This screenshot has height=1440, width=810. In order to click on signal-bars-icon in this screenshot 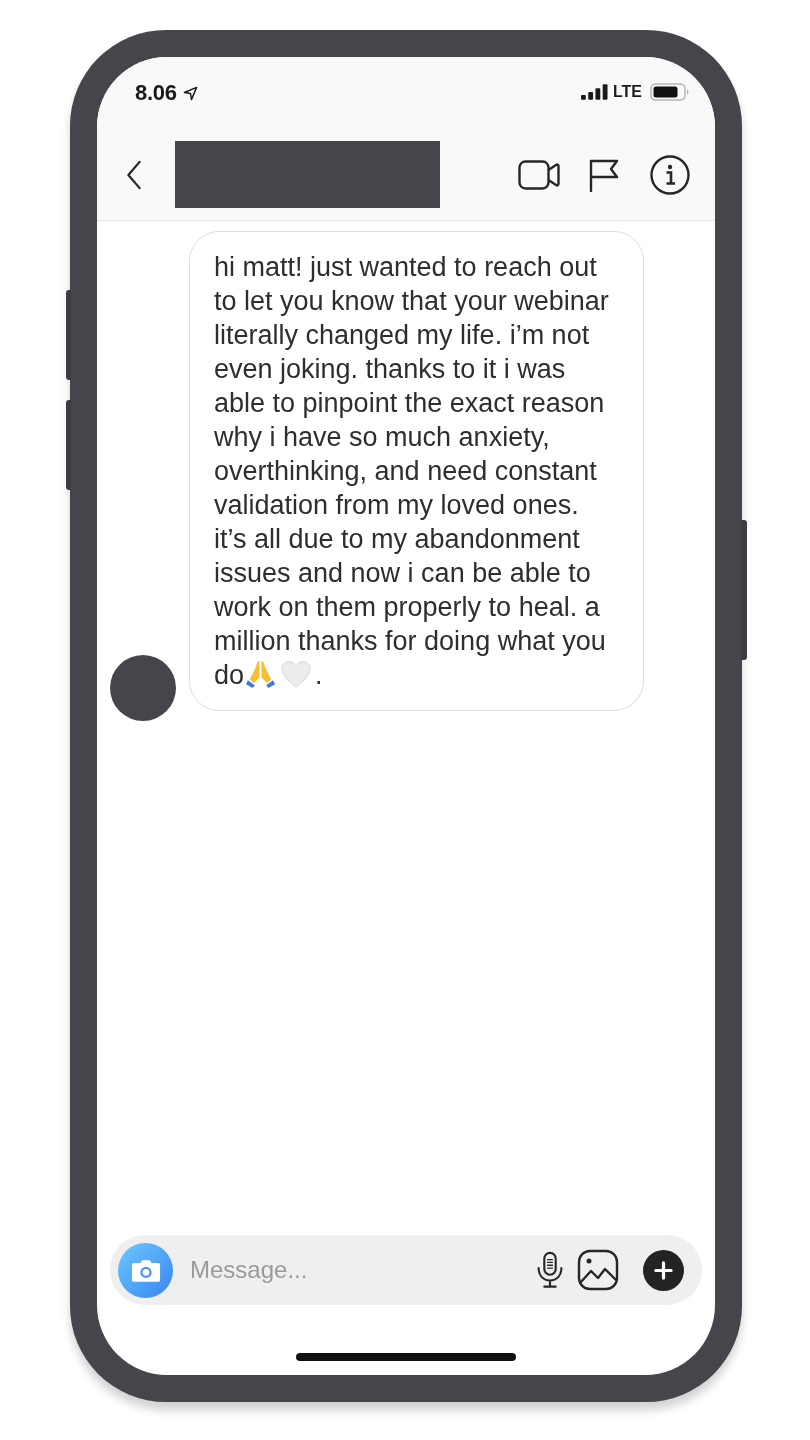, I will do `click(594, 92)`.